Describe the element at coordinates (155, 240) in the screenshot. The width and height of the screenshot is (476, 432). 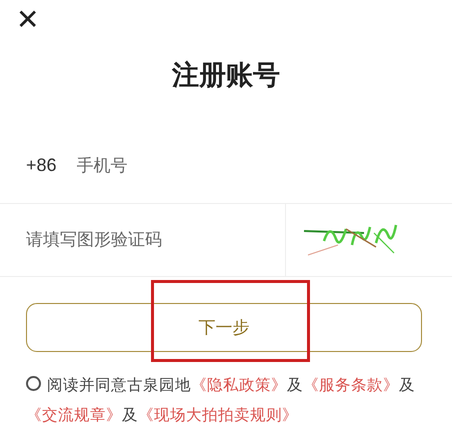
I see `captcha-input-field: 请填写图形验证码` at that location.